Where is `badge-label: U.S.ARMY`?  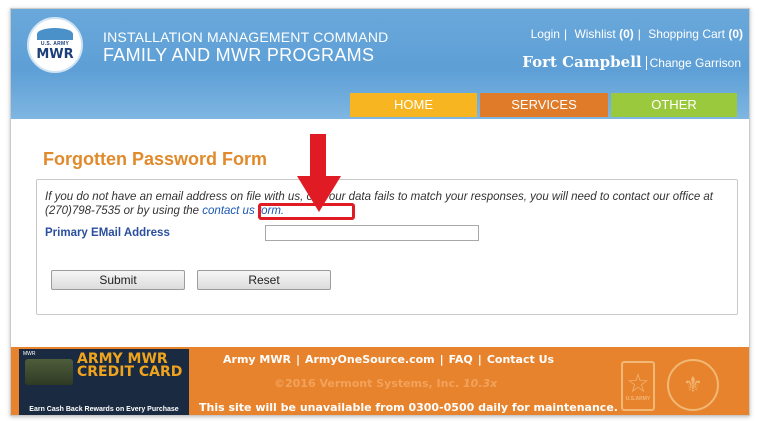 badge-label: U.S.ARMY is located at coordinates (638, 399).